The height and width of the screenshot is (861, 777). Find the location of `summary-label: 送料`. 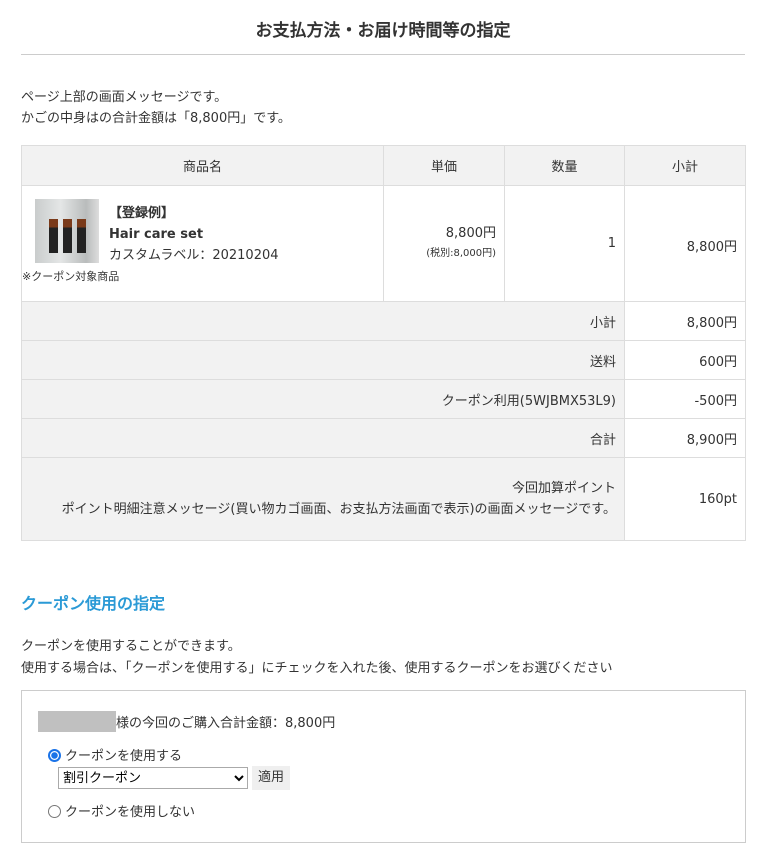

summary-label: 送料 is located at coordinates (323, 360).